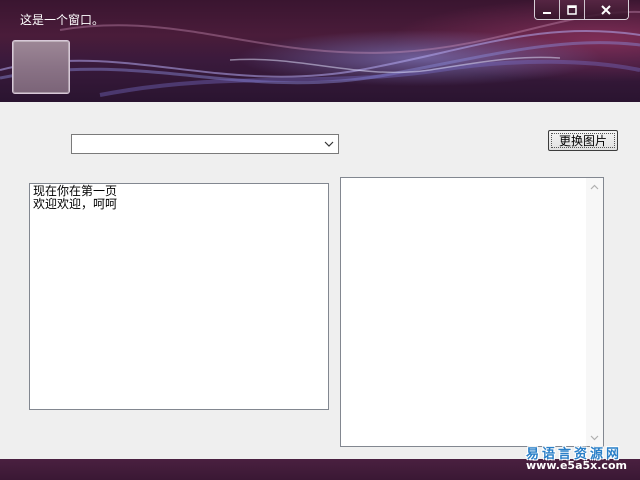 Image resolution: width=640 pixels, height=480 pixels. I want to click on image-select-combobox, so click(205, 144).